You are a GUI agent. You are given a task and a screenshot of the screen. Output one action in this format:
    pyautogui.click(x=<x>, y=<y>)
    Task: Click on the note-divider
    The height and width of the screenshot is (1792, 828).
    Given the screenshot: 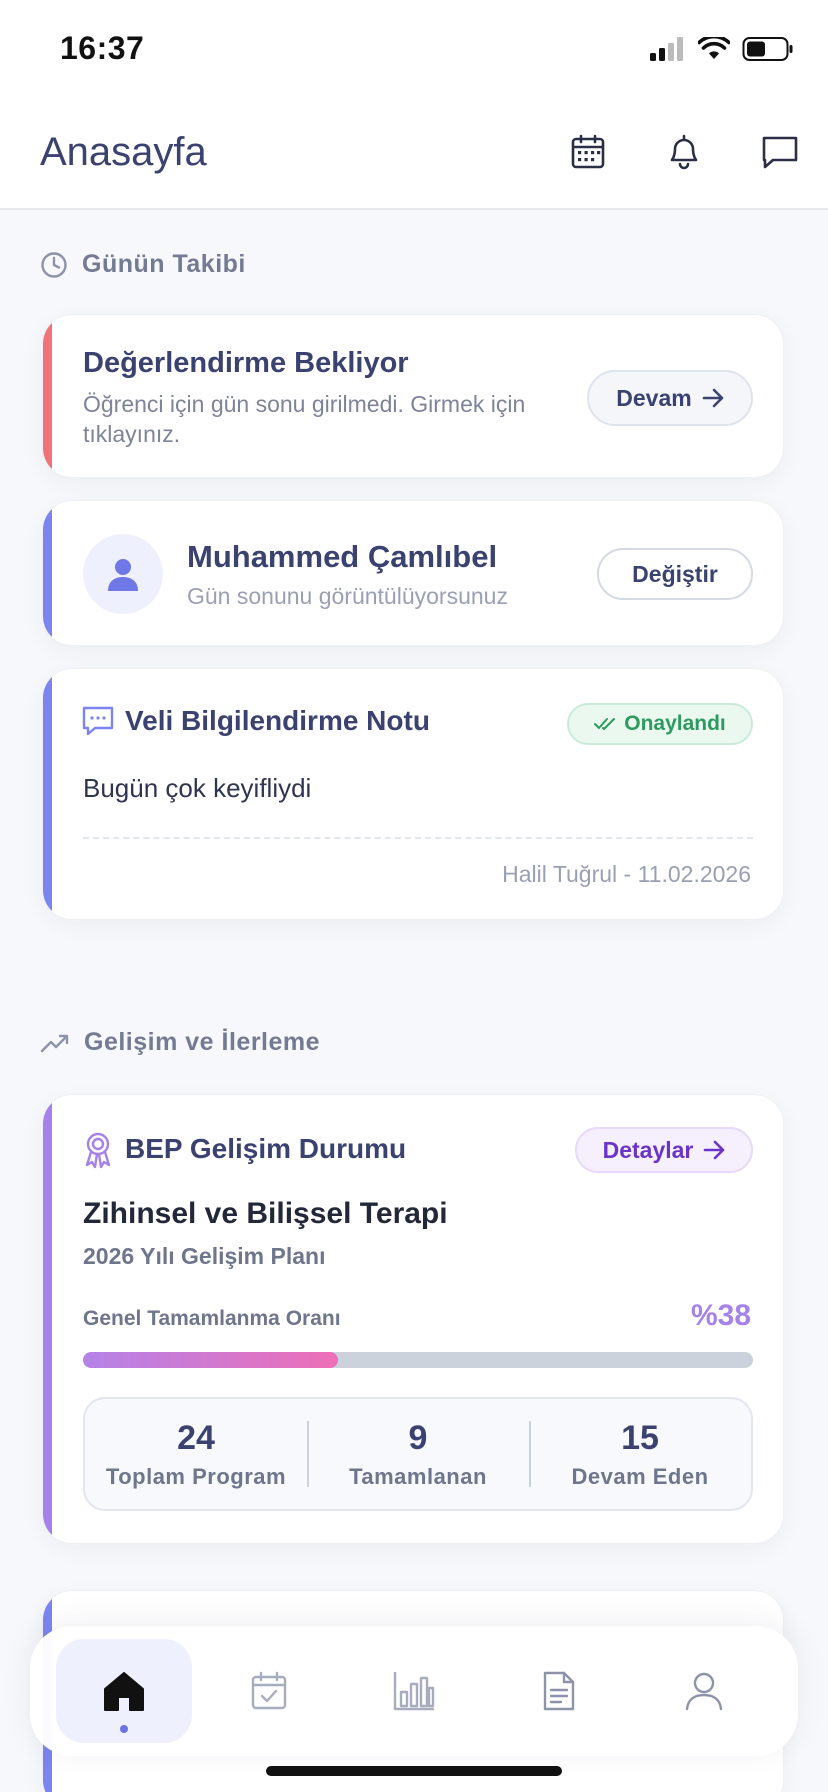 What is the action you would take?
    pyautogui.click(x=418, y=838)
    